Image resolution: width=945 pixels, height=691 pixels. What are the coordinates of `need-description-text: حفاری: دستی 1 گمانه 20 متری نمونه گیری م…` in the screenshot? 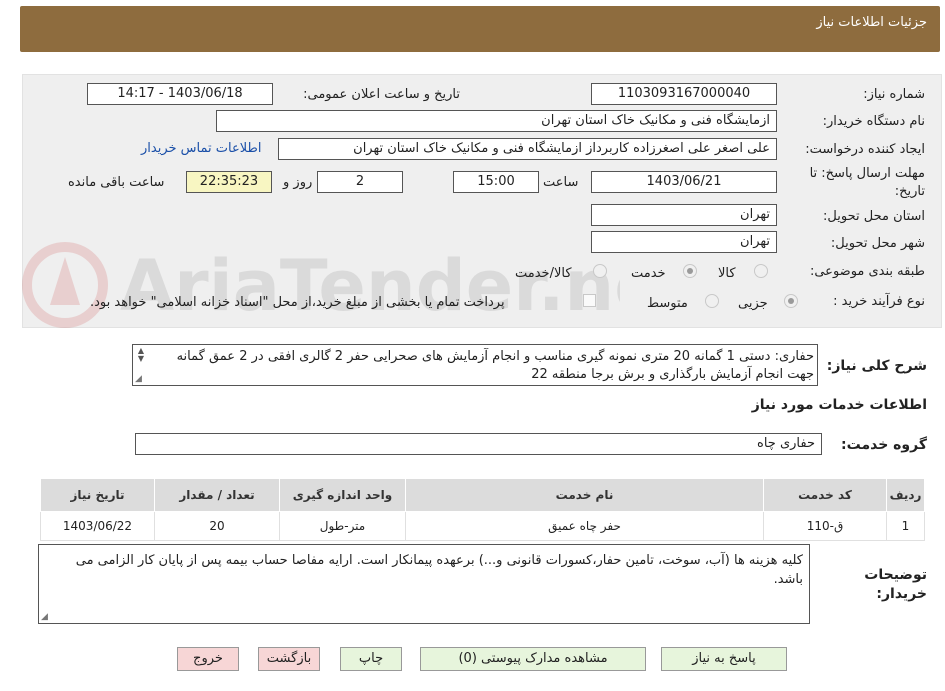 It's located at (495, 365).